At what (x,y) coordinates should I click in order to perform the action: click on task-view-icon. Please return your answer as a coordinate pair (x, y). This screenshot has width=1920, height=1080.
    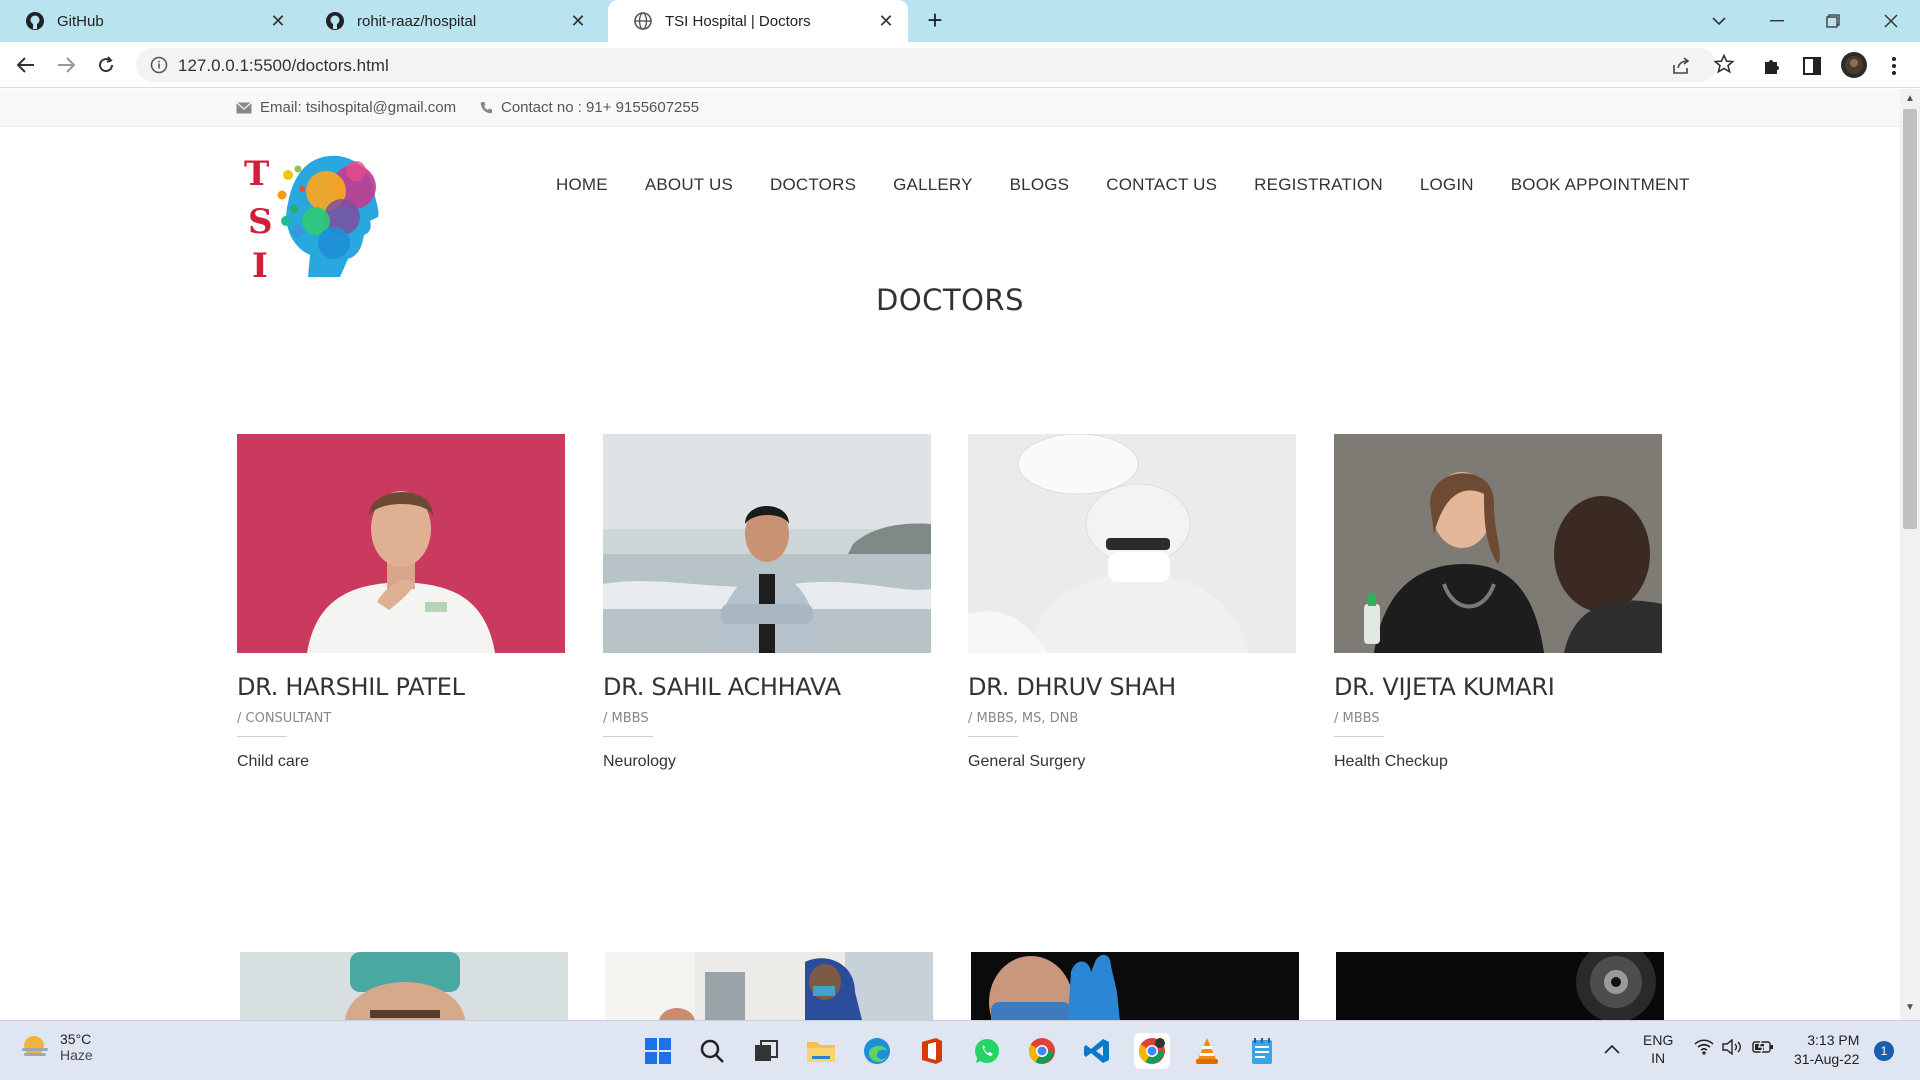
    Looking at the image, I should click on (766, 1051).